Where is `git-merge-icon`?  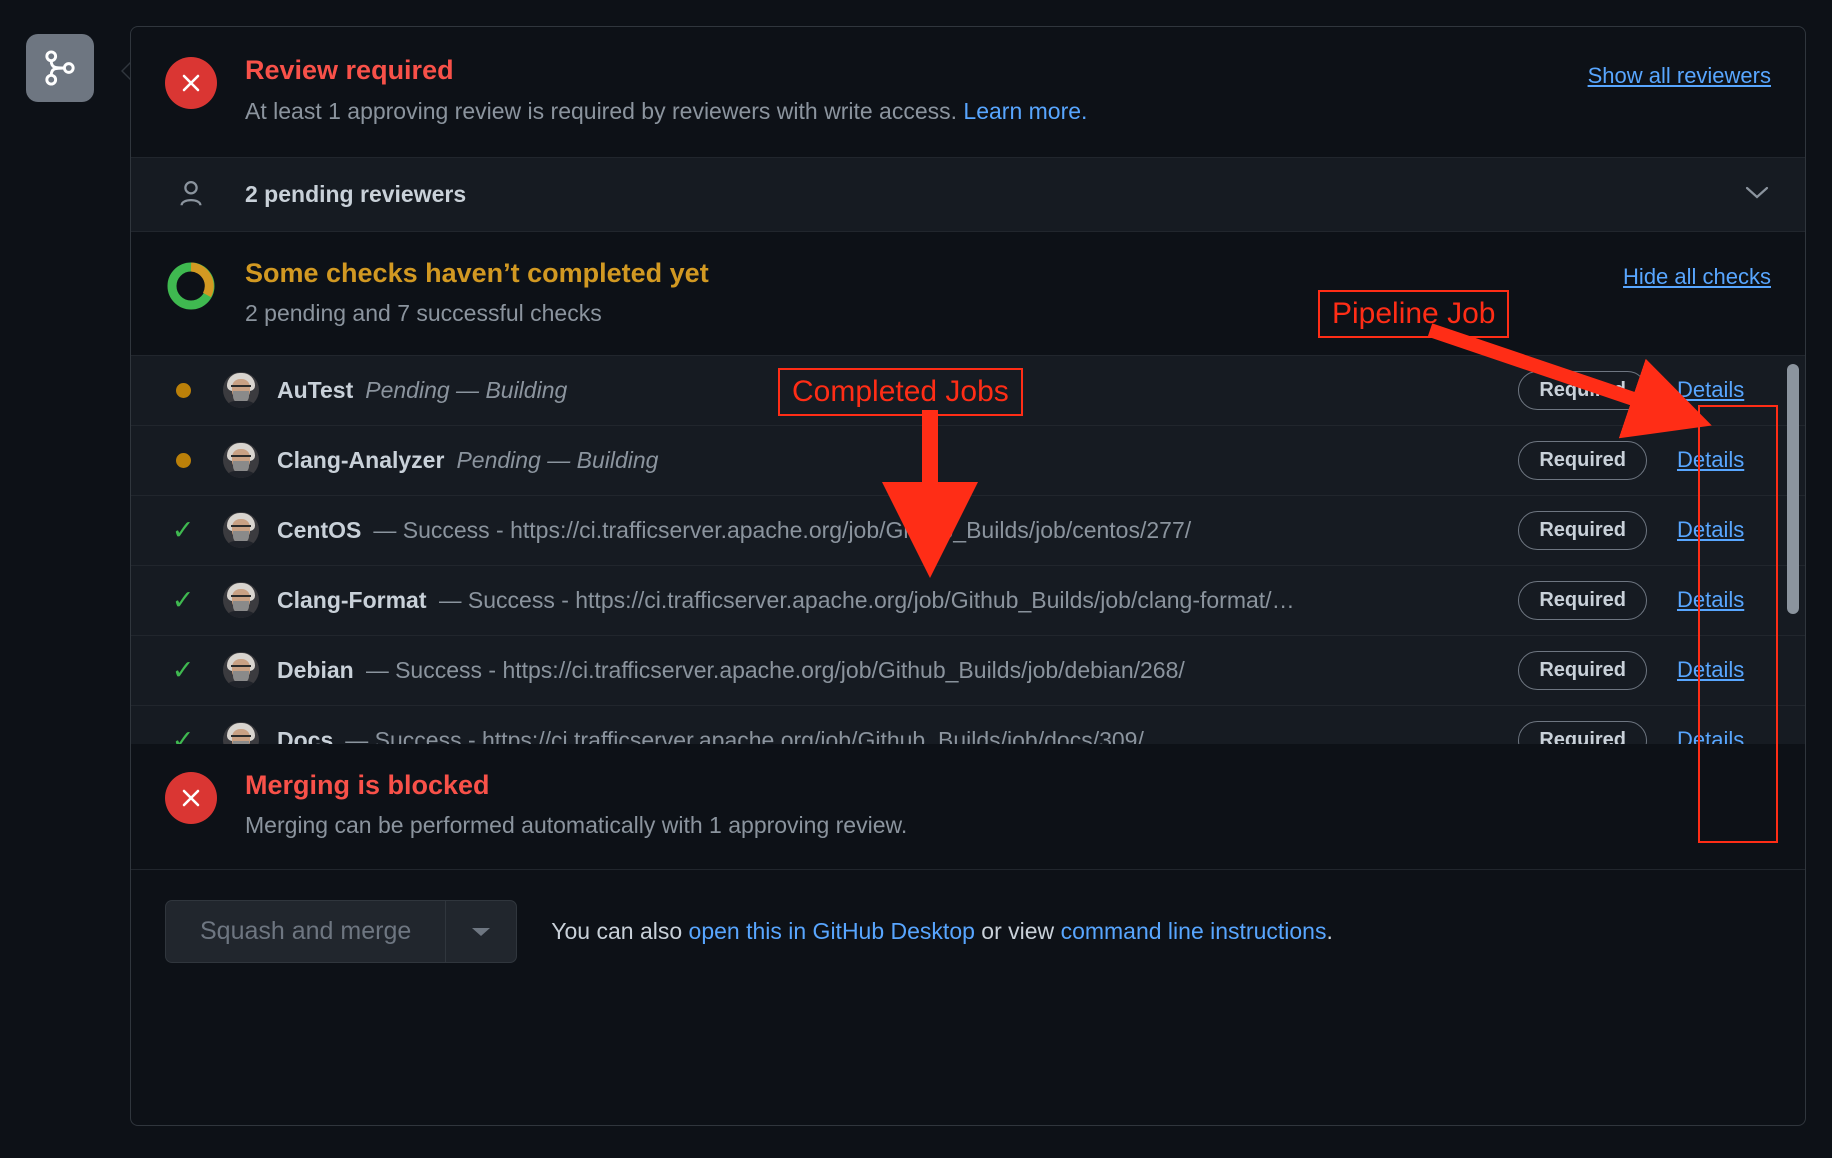 git-merge-icon is located at coordinates (60, 68).